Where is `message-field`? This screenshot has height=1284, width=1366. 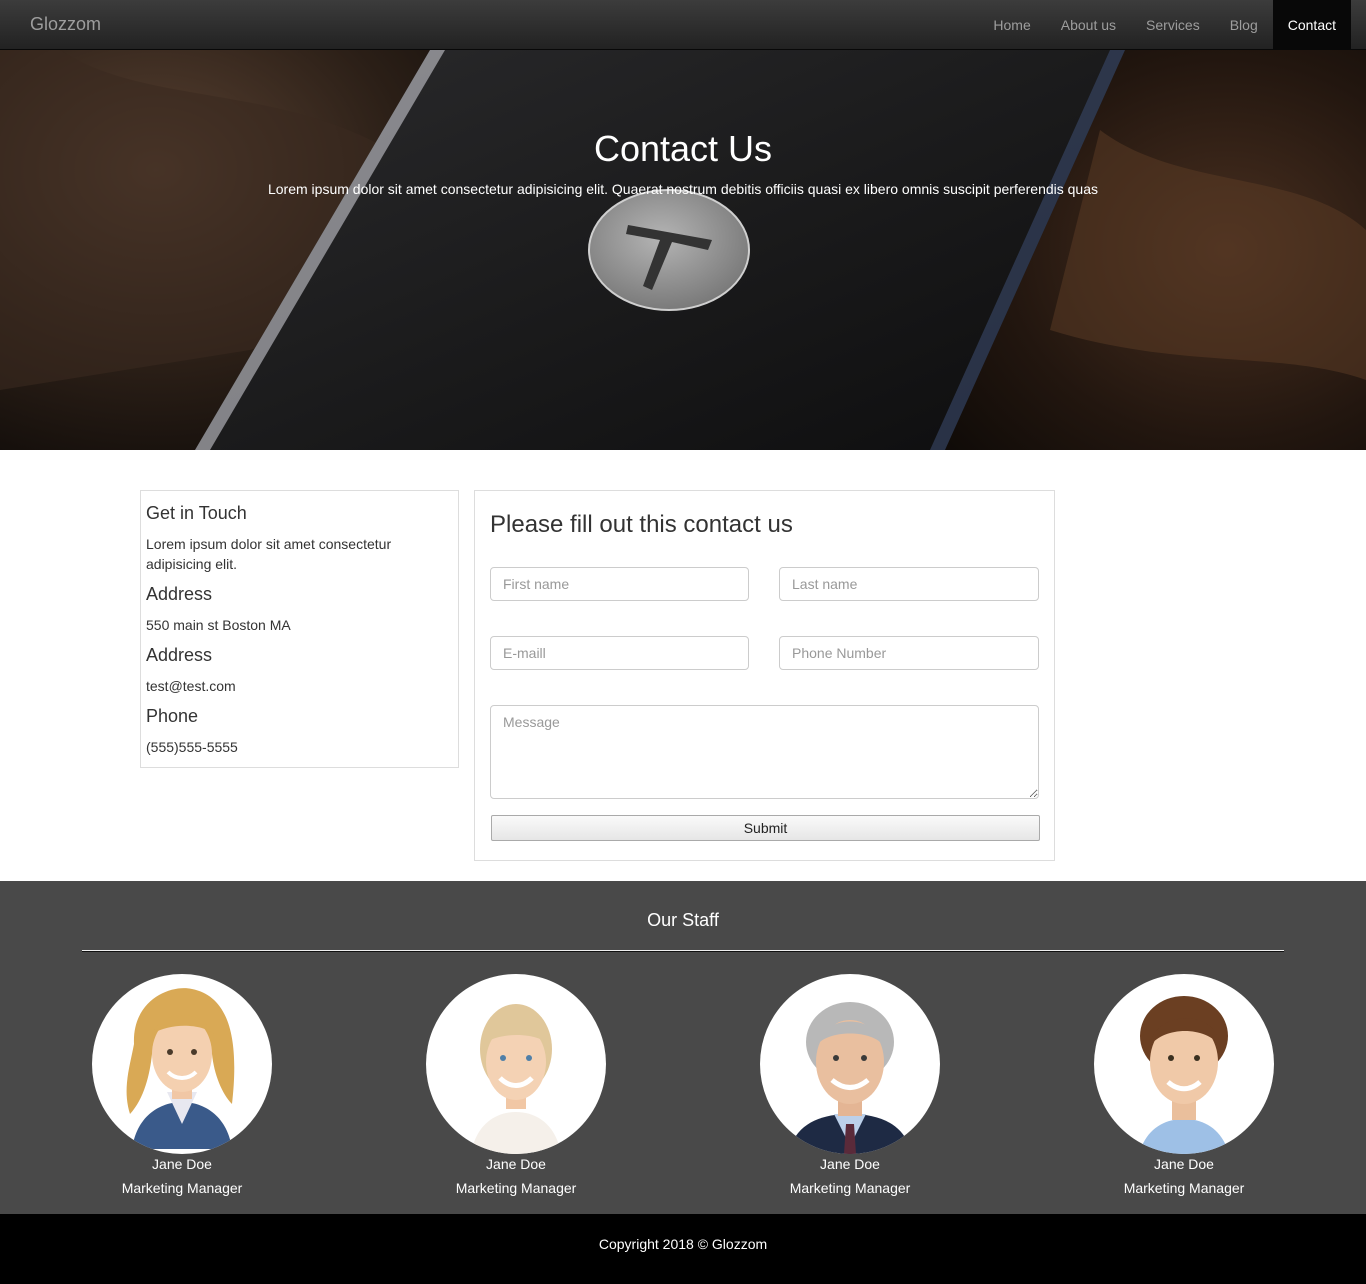 message-field is located at coordinates (764, 752).